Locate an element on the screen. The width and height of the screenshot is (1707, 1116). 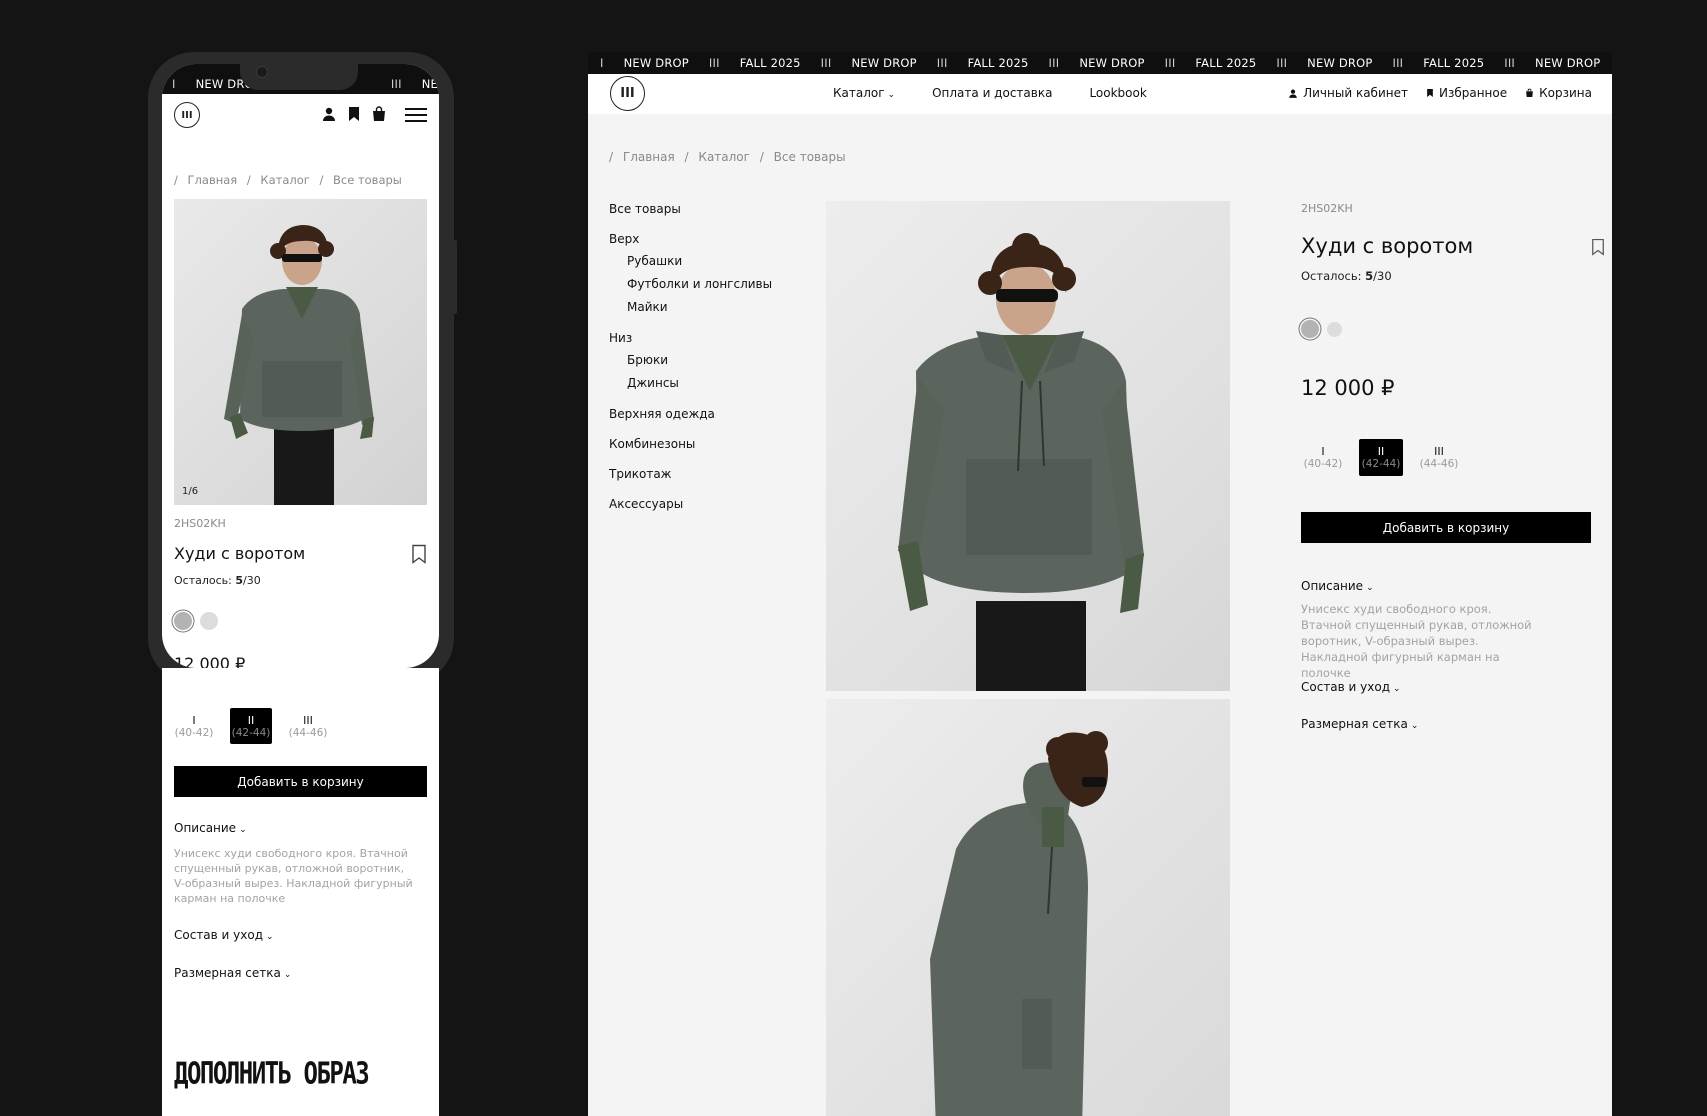
sidebar-item-top: Верх is located at coordinates (690, 243).